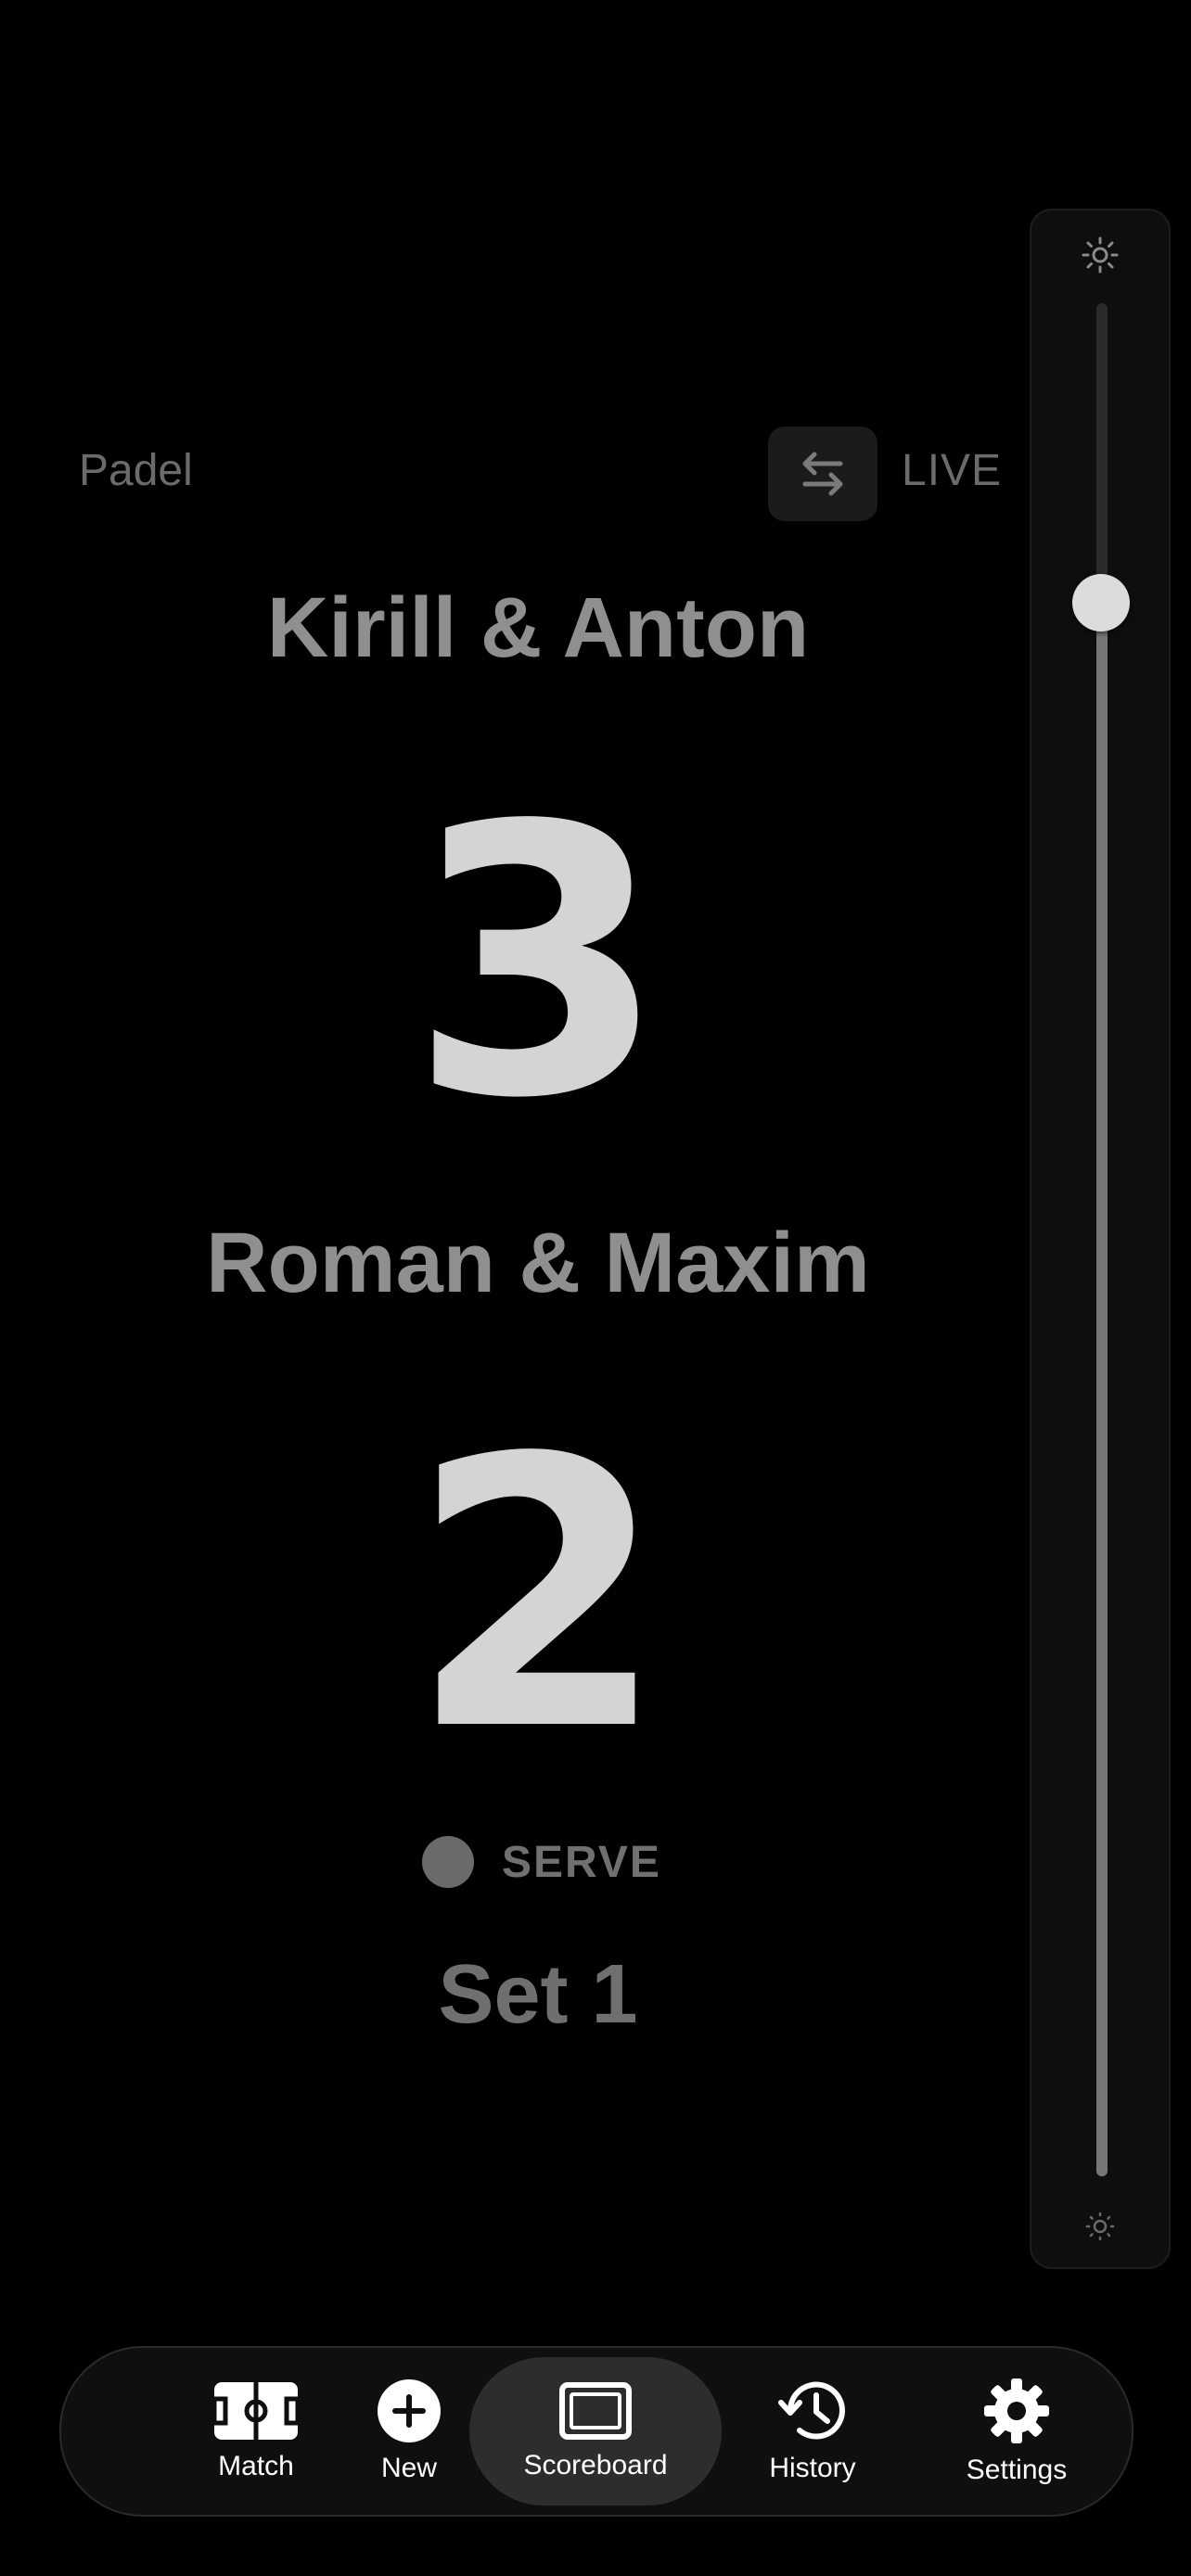  Describe the element at coordinates (538, 628) in the screenshot. I see `team-a-name: Kirill & Anton` at that location.